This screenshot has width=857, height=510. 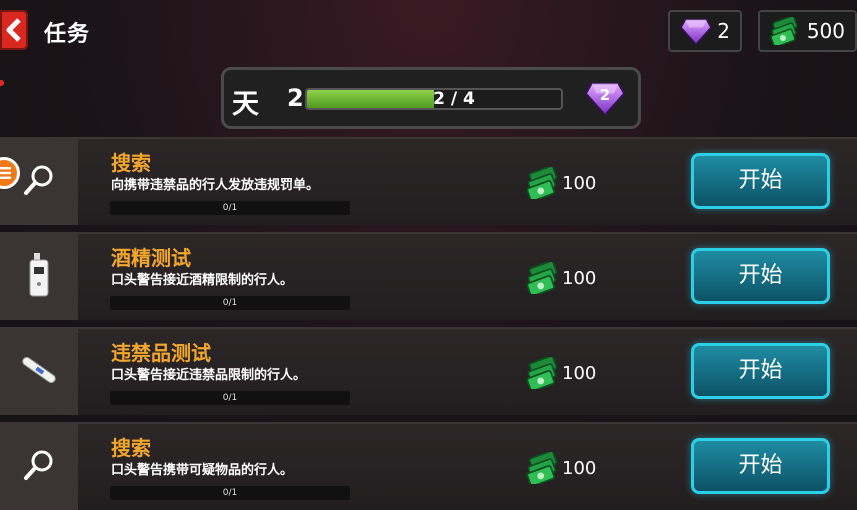 What do you see at coordinates (825, 31) in the screenshot?
I see `cash-count: 500` at bounding box center [825, 31].